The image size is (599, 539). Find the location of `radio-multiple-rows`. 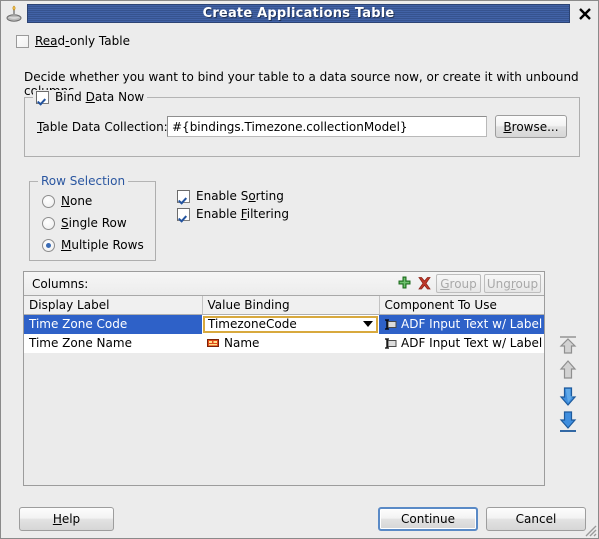

radio-multiple-rows is located at coordinates (48, 245).